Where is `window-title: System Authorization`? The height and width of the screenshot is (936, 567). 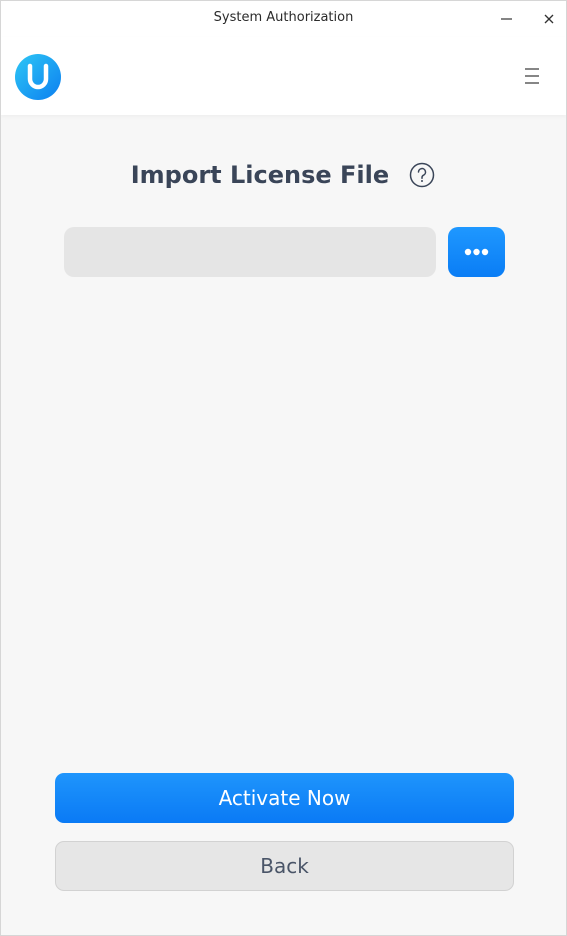 window-title: System Authorization is located at coordinates (283, 17).